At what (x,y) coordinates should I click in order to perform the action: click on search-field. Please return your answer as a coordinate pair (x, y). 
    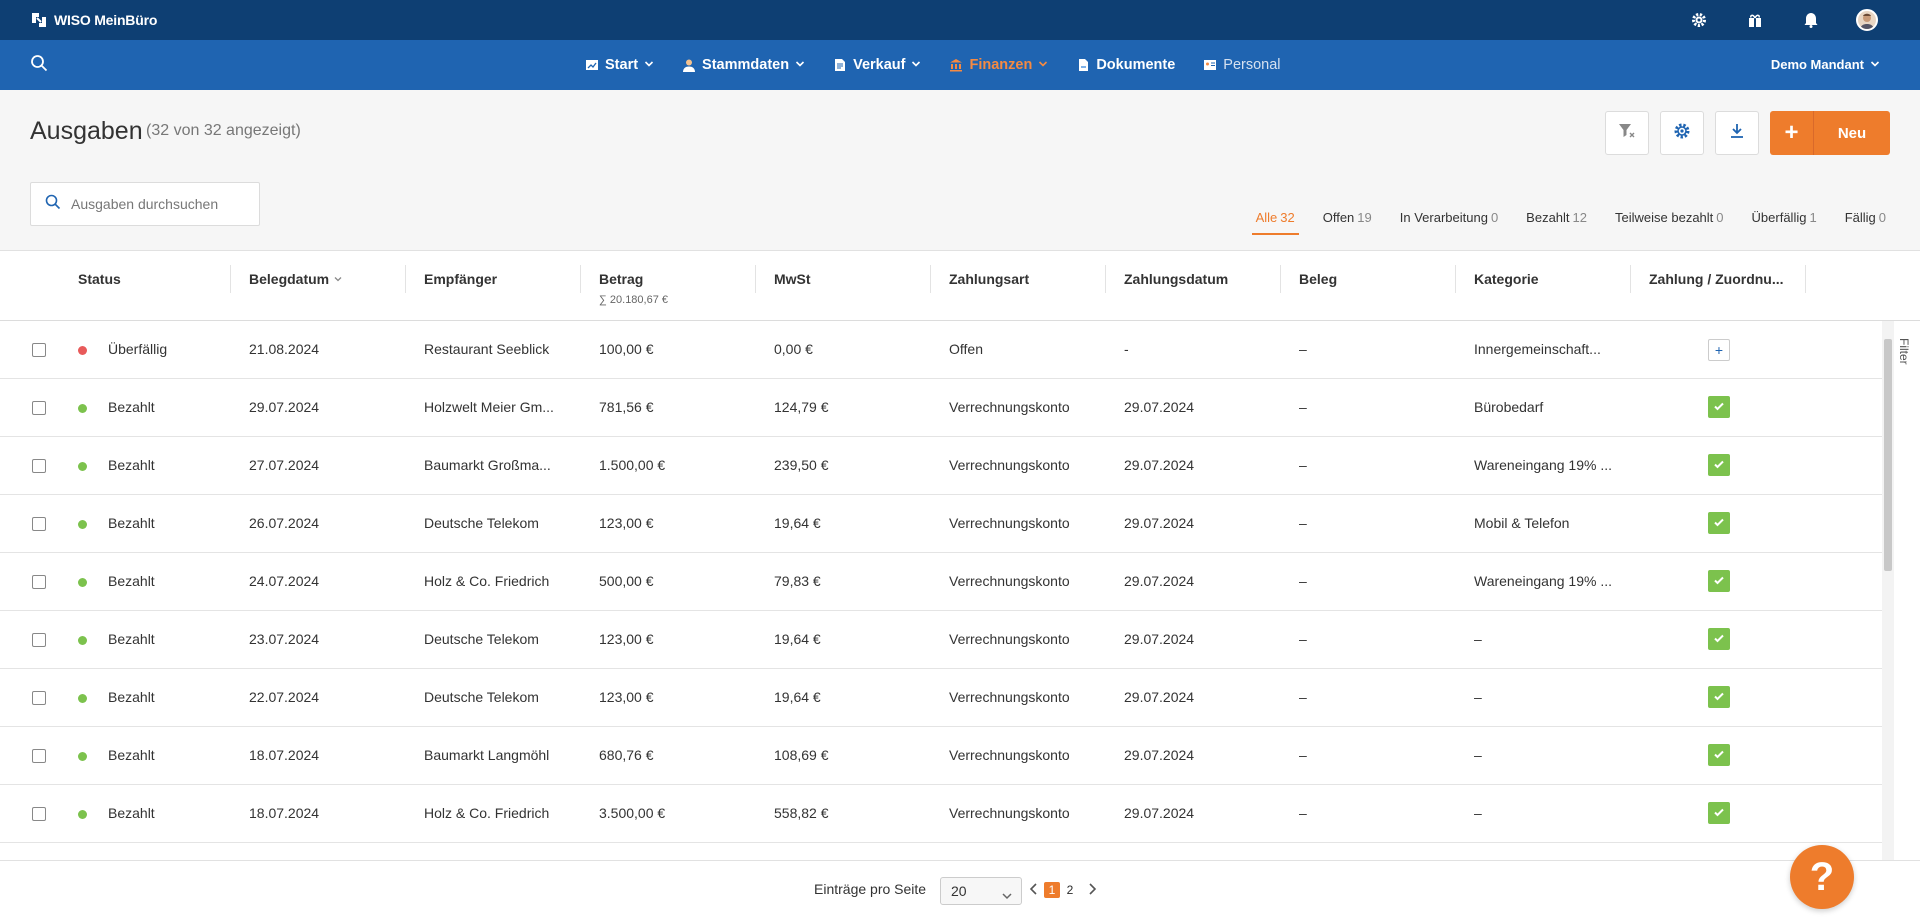
    Looking at the image, I should click on (145, 204).